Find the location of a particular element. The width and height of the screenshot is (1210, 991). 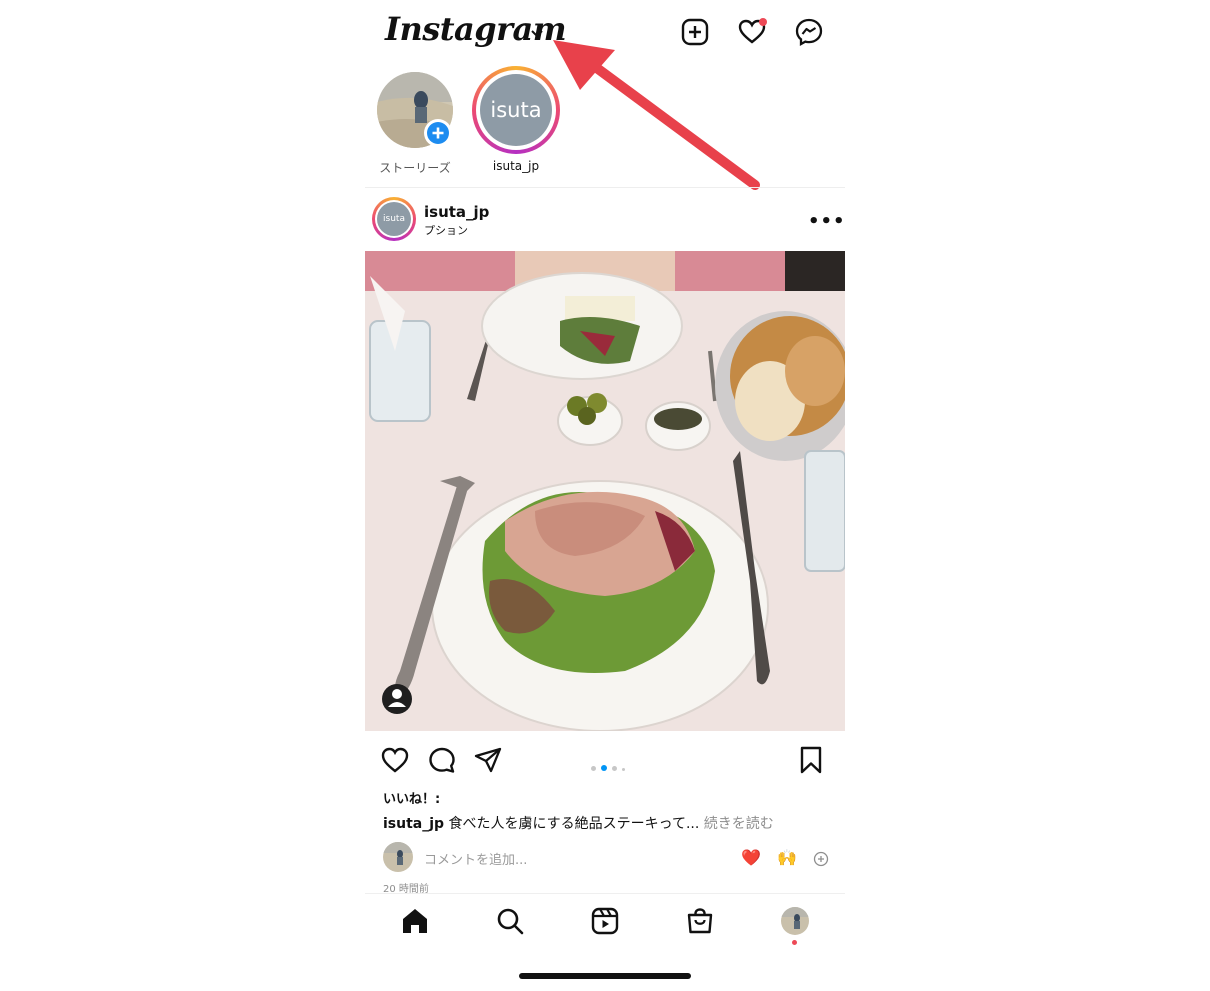

caption-username: isuta_jp is located at coordinates (413, 824).